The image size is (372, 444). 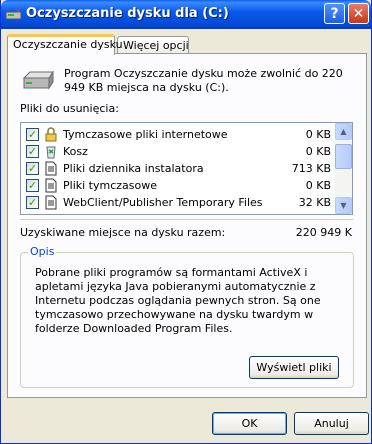 What do you see at coordinates (51, 152) in the screenshot?
I see `recycle-bin-icon` at bounding box center [51, 152].